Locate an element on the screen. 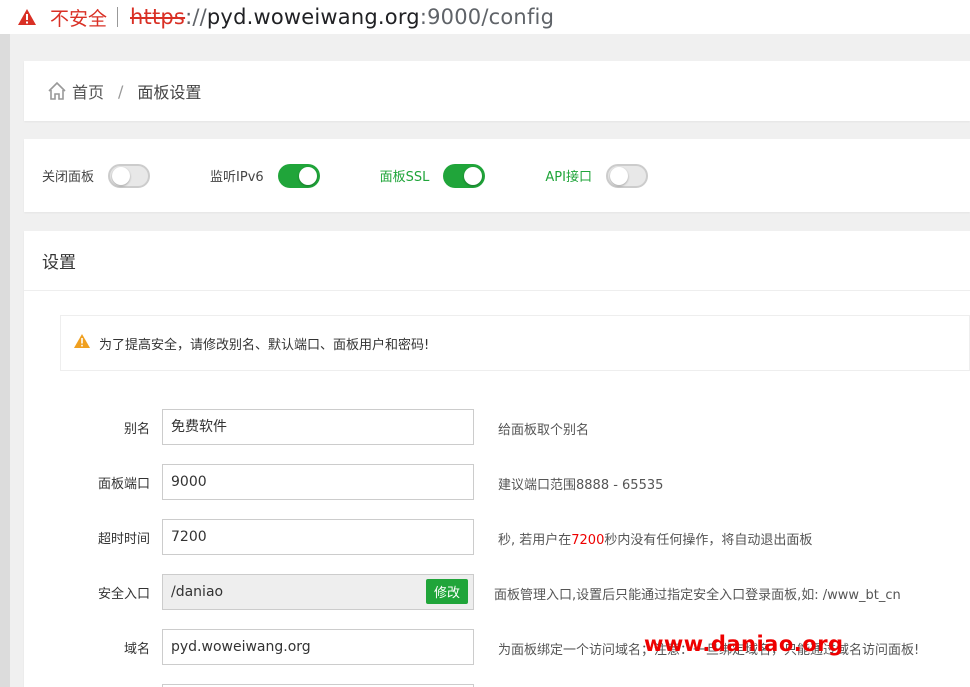 Image resolution: width=970 pixels, height=687 pixels. sidebar-edge is located at coordinates (5, 360).